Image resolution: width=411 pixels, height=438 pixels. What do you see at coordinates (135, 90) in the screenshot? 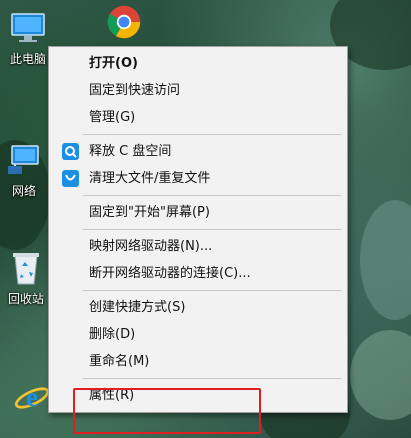
I see `menu-item-label: 固定到快速访问` at bounding box center [135, 90].